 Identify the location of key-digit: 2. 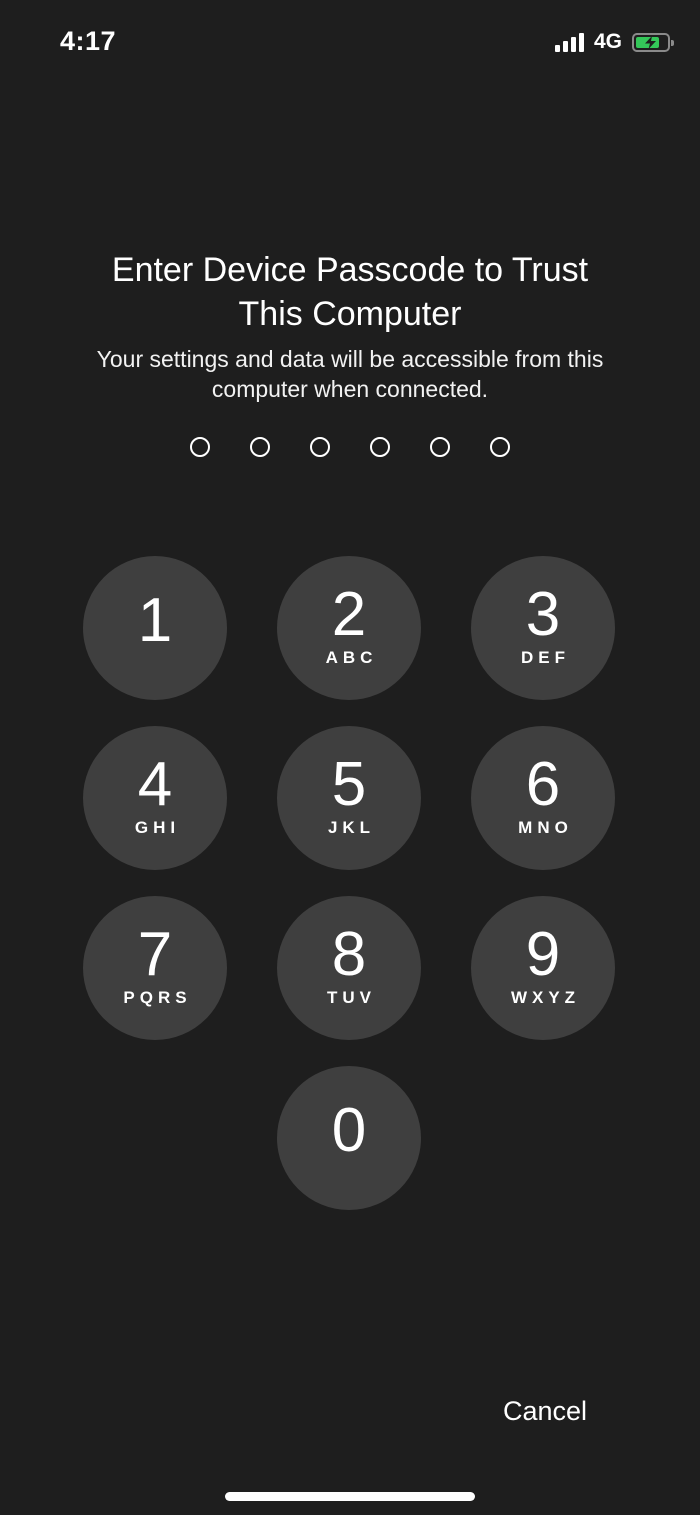
(349, 614).